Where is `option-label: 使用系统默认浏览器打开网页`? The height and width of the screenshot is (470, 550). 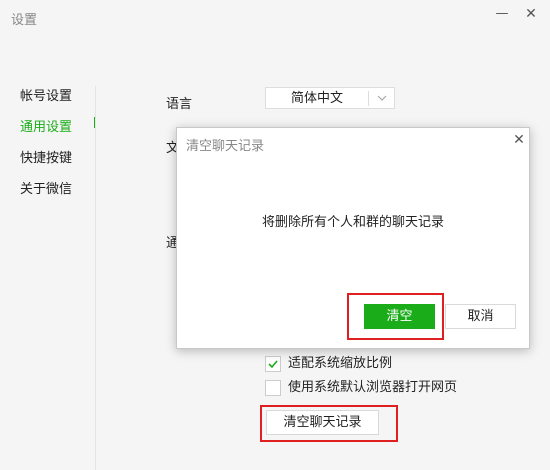 option-label: 使用系统默认浏览器打开网页 is located at coordinates (373, 387).